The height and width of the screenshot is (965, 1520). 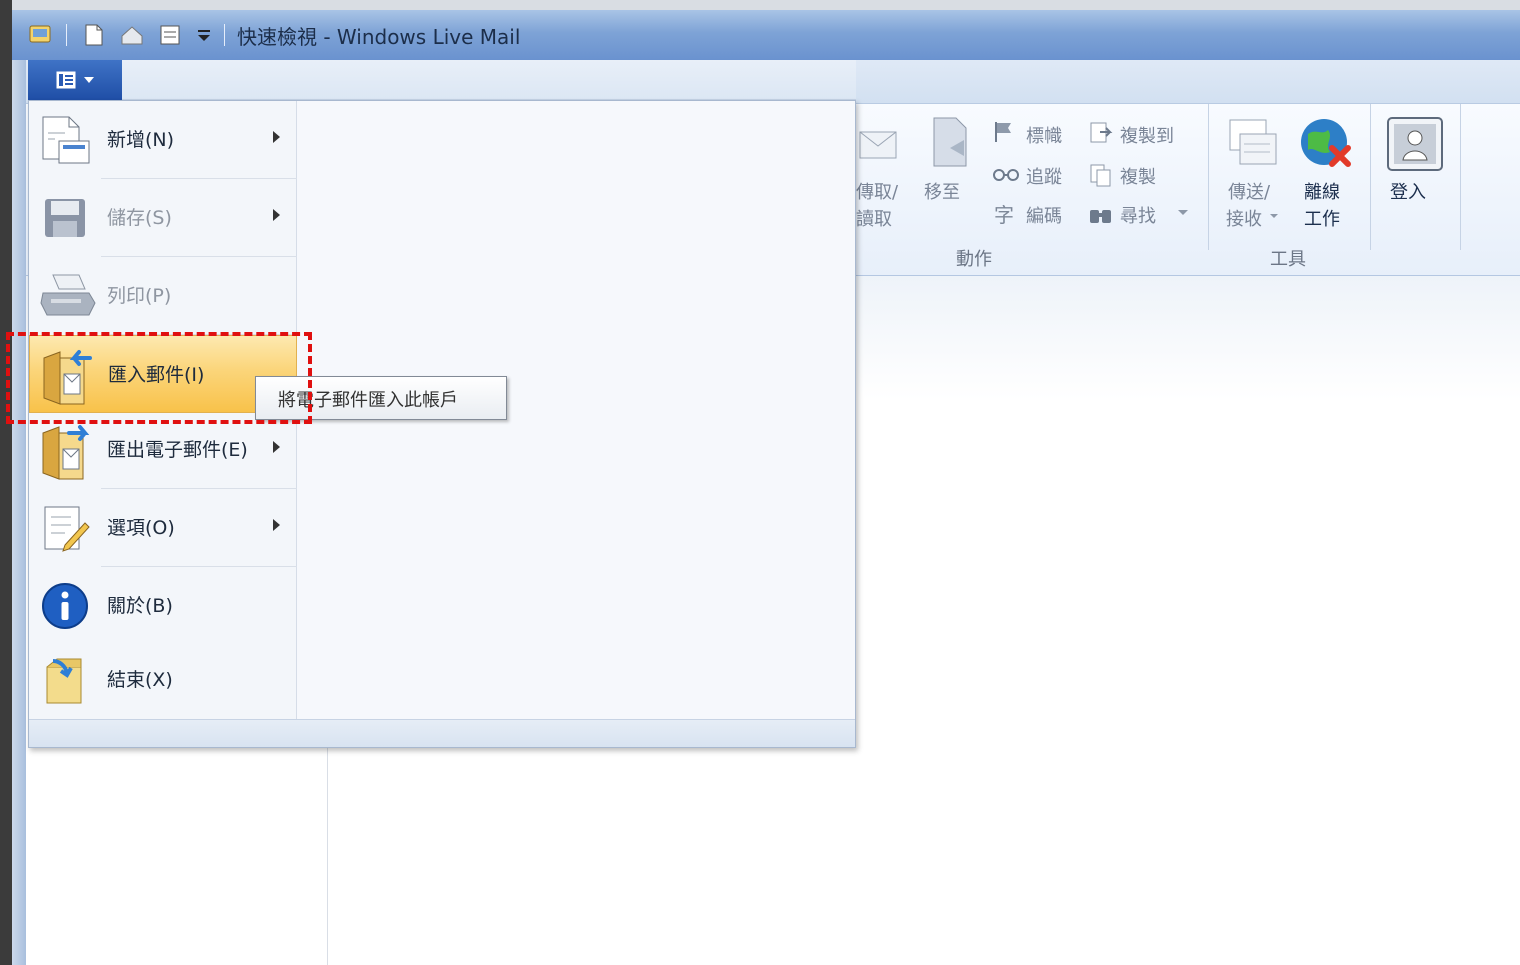 What do you see at coordinates (874, 218) in the screenshot?
I see `send-receive-partial-label-2: 讀取` at bounding box center [874, 218].